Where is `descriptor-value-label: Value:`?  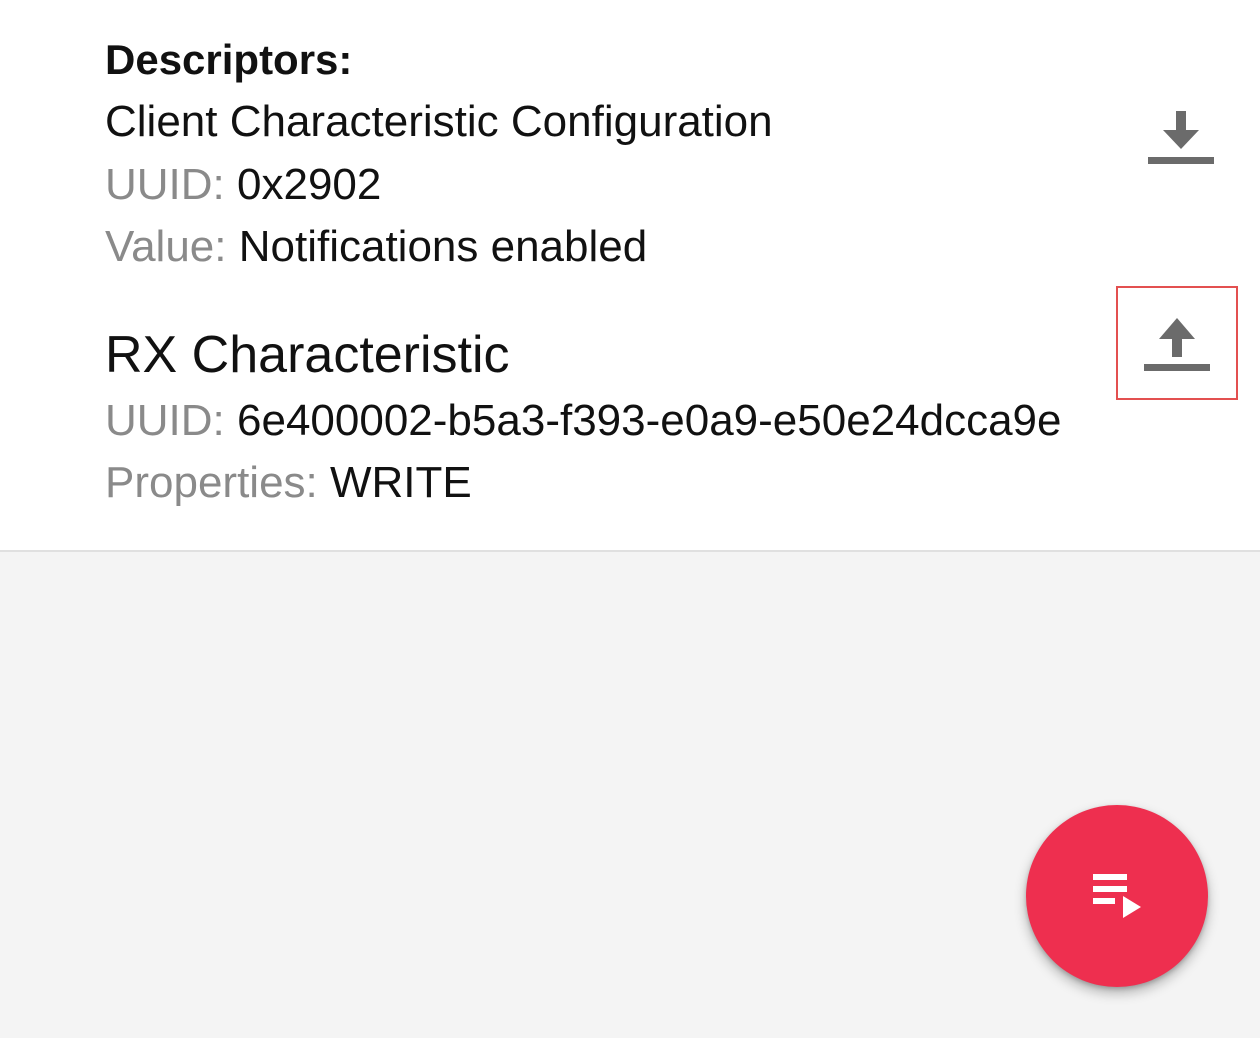 descriptor-value-label: Value: is located at coordinates (166, 246).